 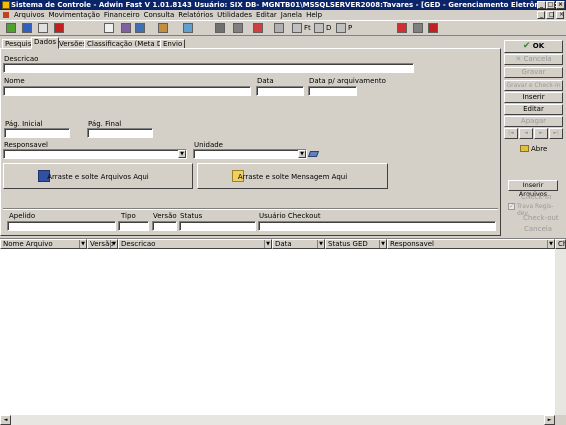 What do you see at coordinates (332, 91) in the screenshot?
I see `data-arquivamento-input` at bounding box center [332, 91].